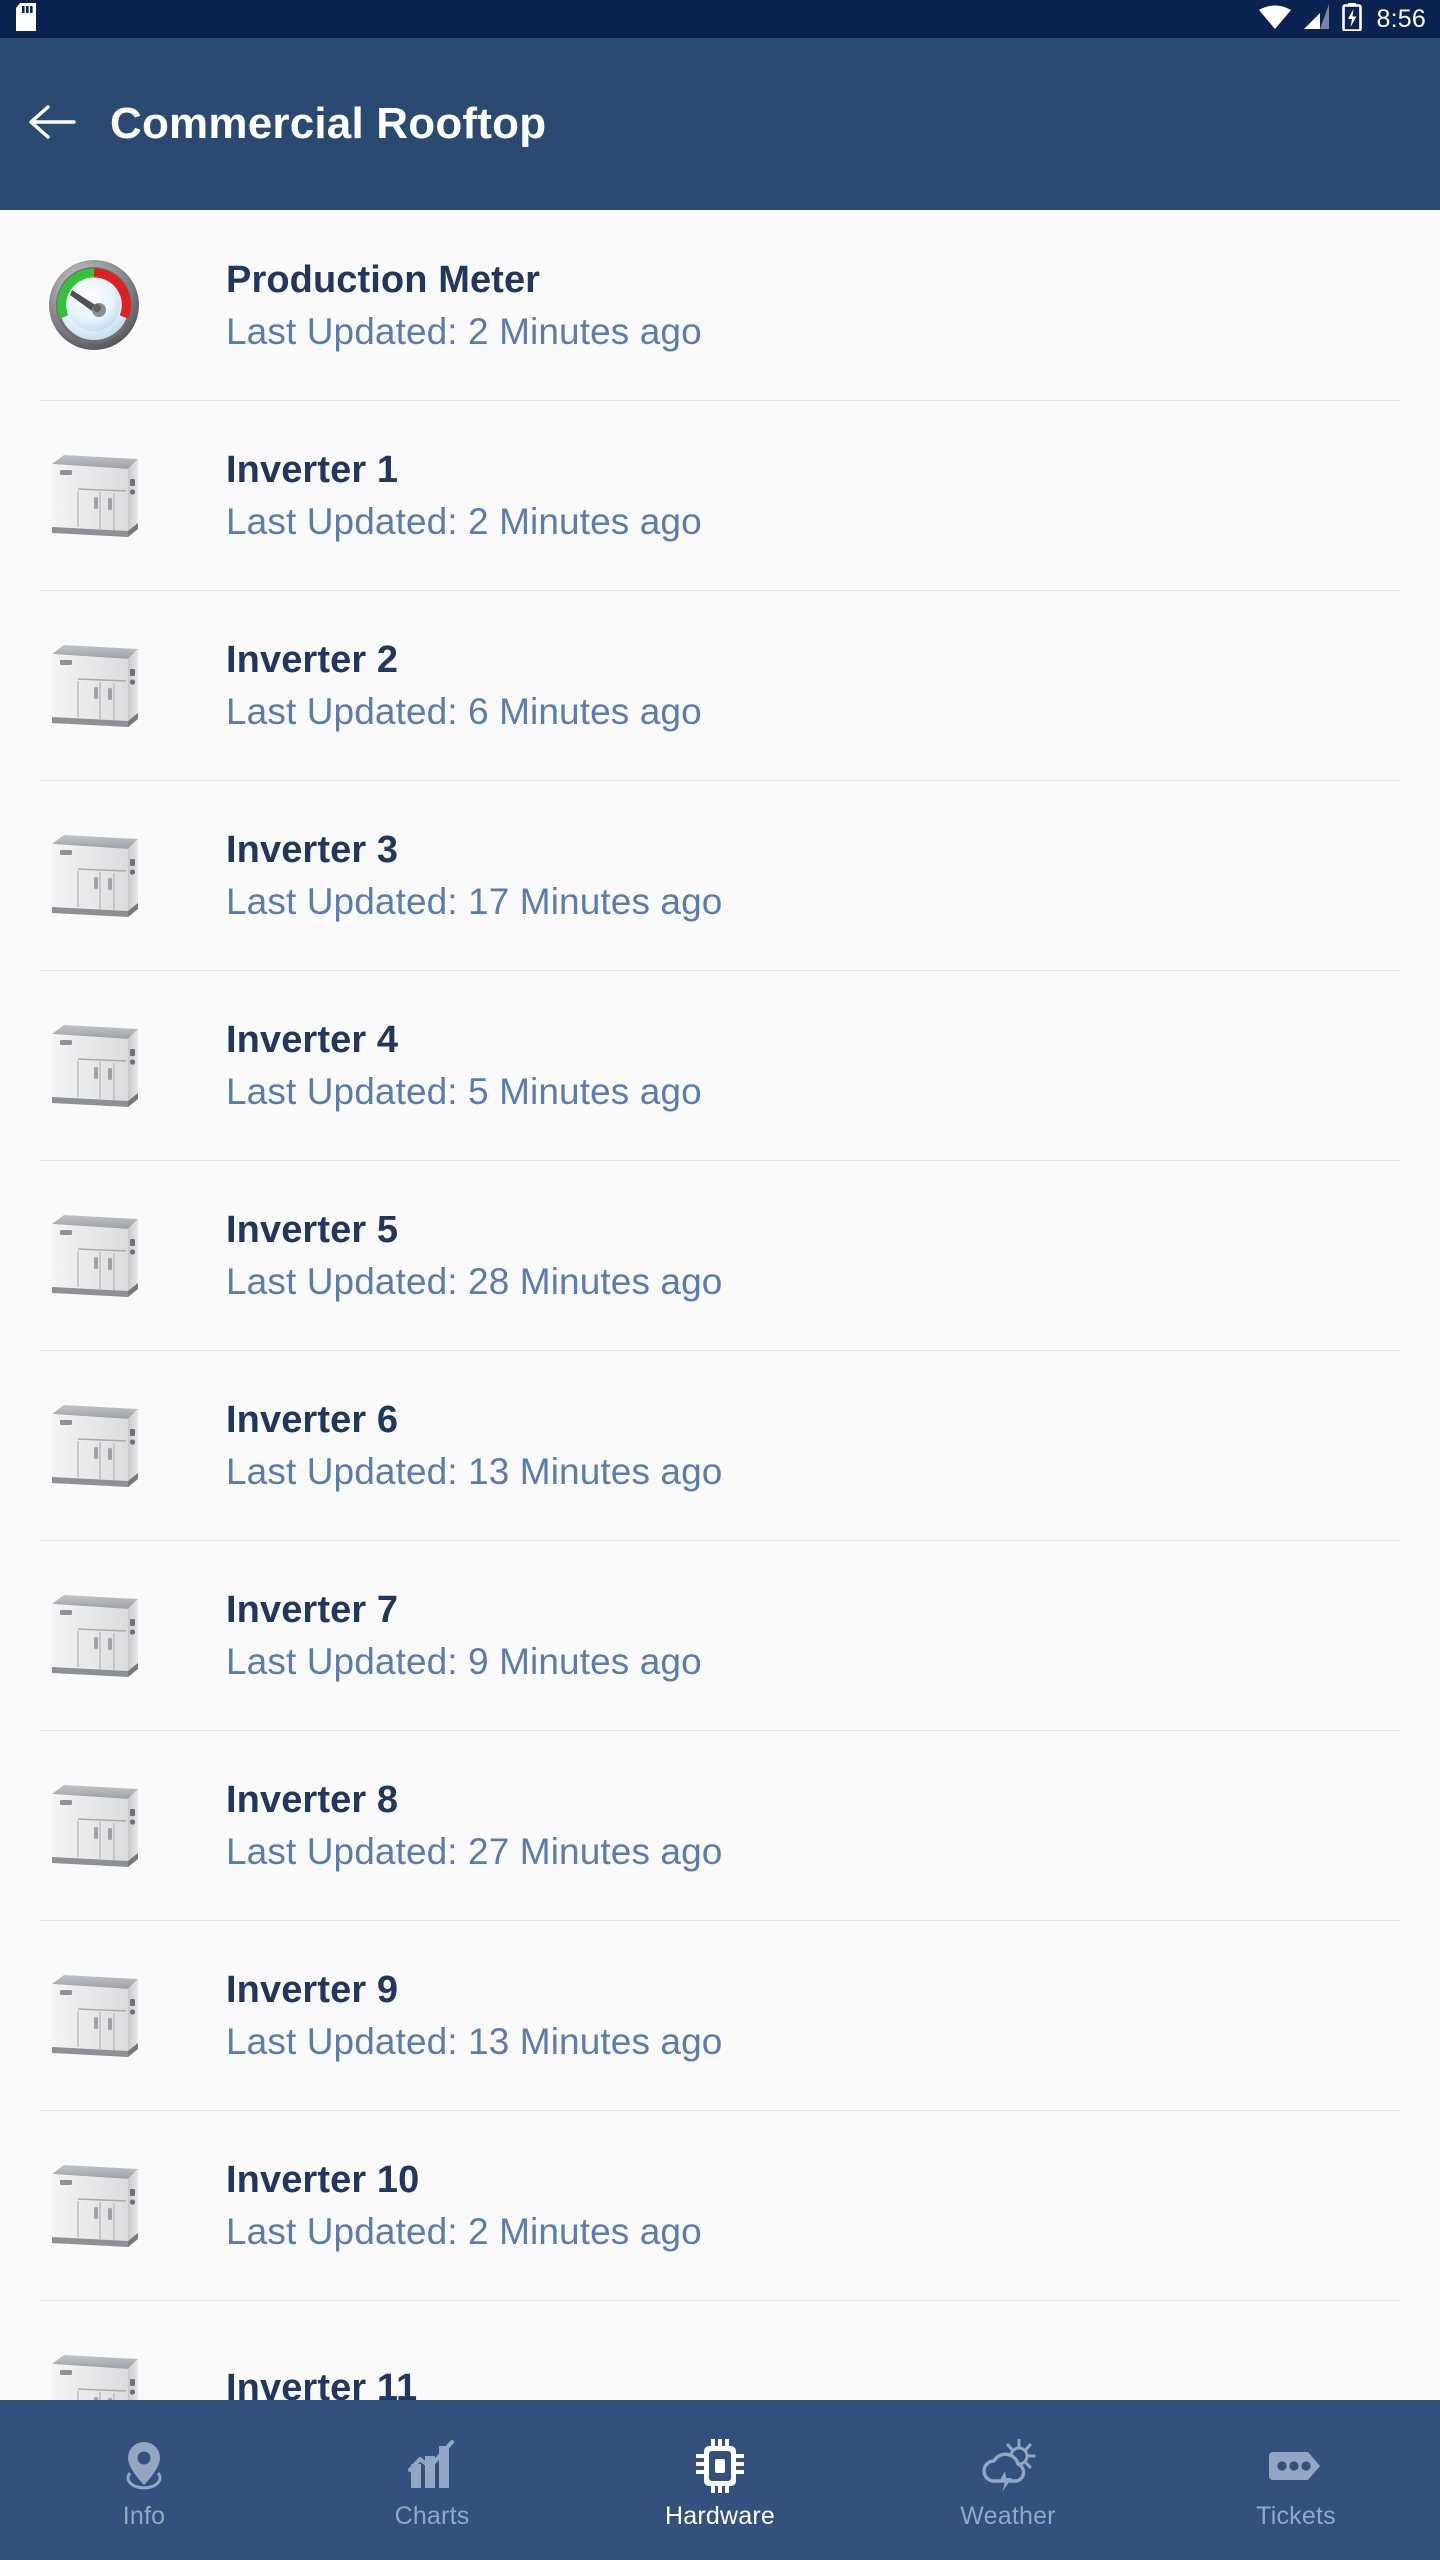  Describe the element at coordinates (720, 2466) in the screenshot. I see `cpu-chip-icon` at that location.